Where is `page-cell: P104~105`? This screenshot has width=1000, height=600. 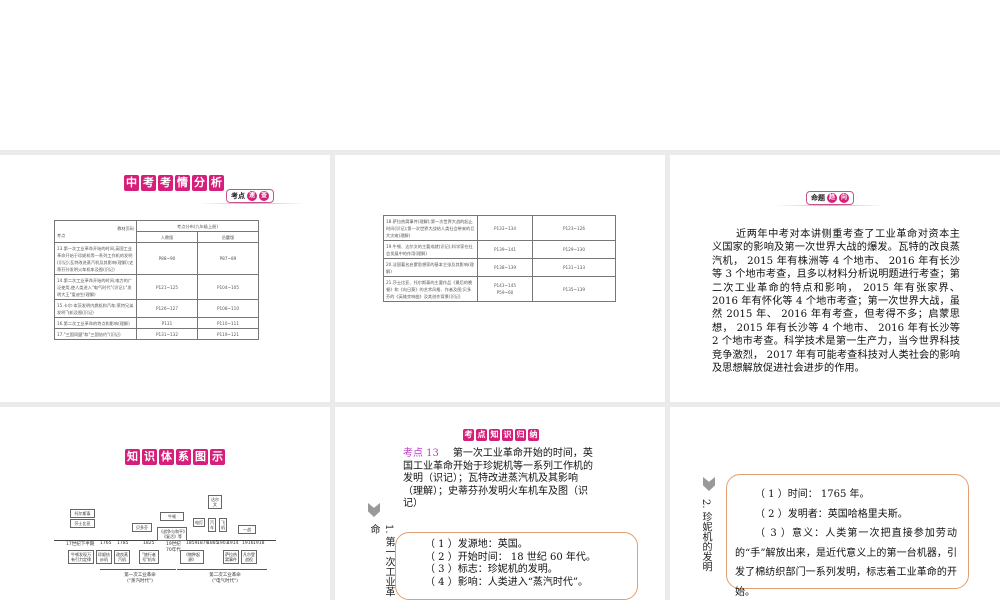
page-cell: P104~105 is located at coordinates (228, 287).